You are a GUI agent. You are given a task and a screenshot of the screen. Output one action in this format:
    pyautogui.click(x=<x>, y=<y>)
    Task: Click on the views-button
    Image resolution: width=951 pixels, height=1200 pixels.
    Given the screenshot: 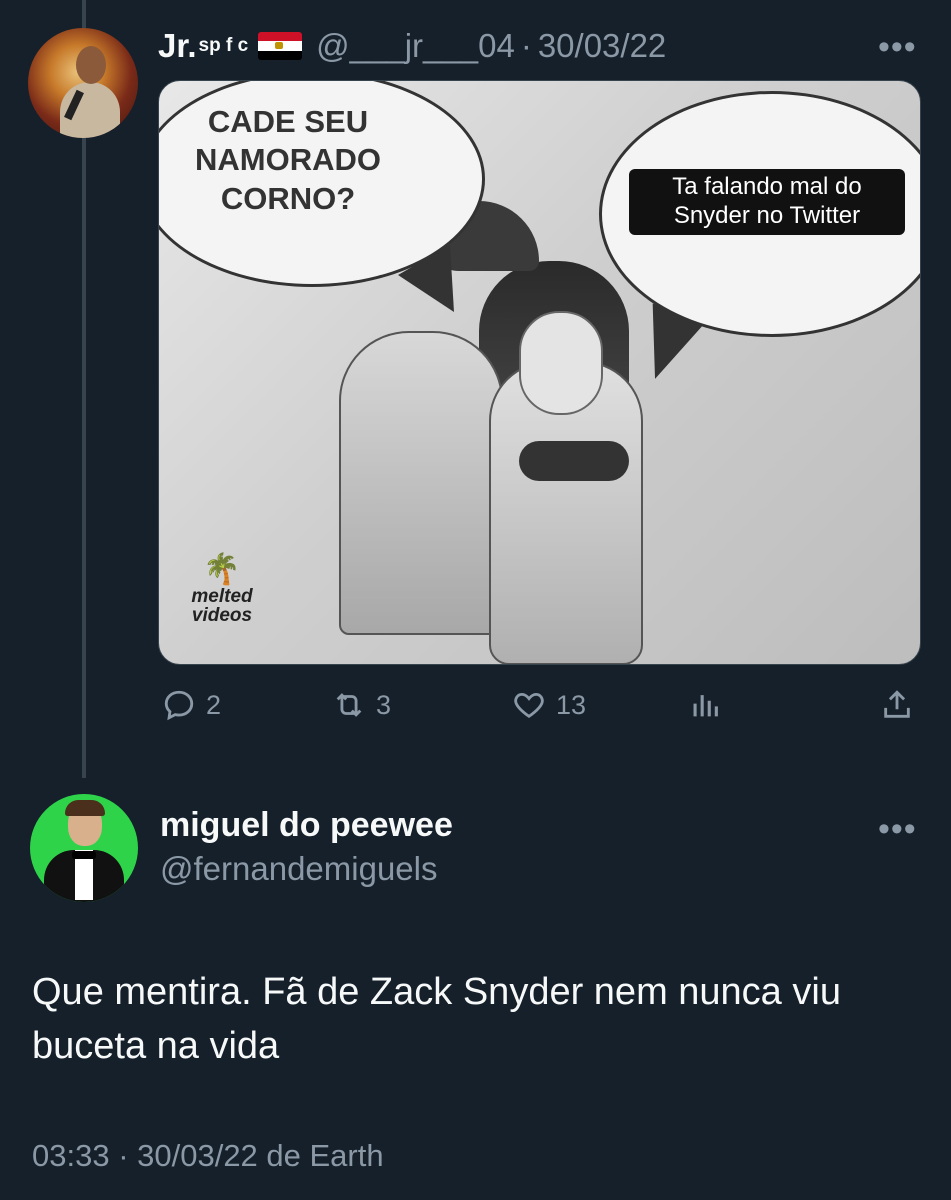 What is the action you would take?
    pyautogui.click(x=710, y=705)
    